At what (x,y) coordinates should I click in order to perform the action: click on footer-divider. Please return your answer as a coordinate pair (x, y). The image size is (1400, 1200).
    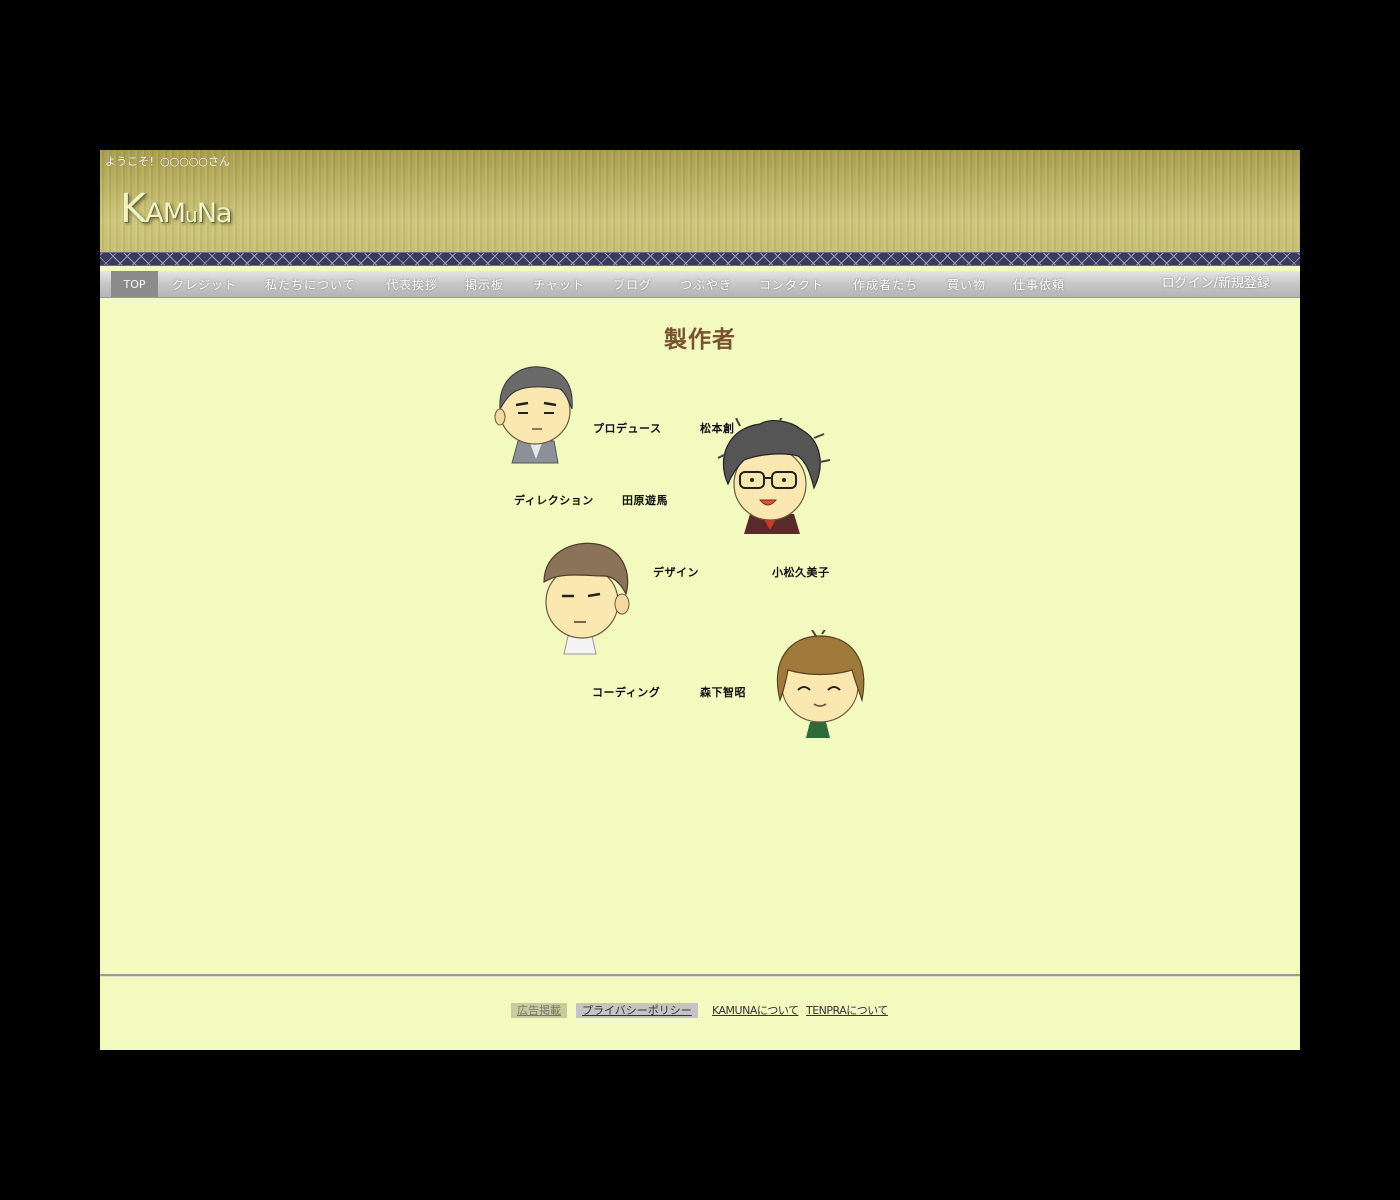
    Looking at the image, I should click on (700, 975).